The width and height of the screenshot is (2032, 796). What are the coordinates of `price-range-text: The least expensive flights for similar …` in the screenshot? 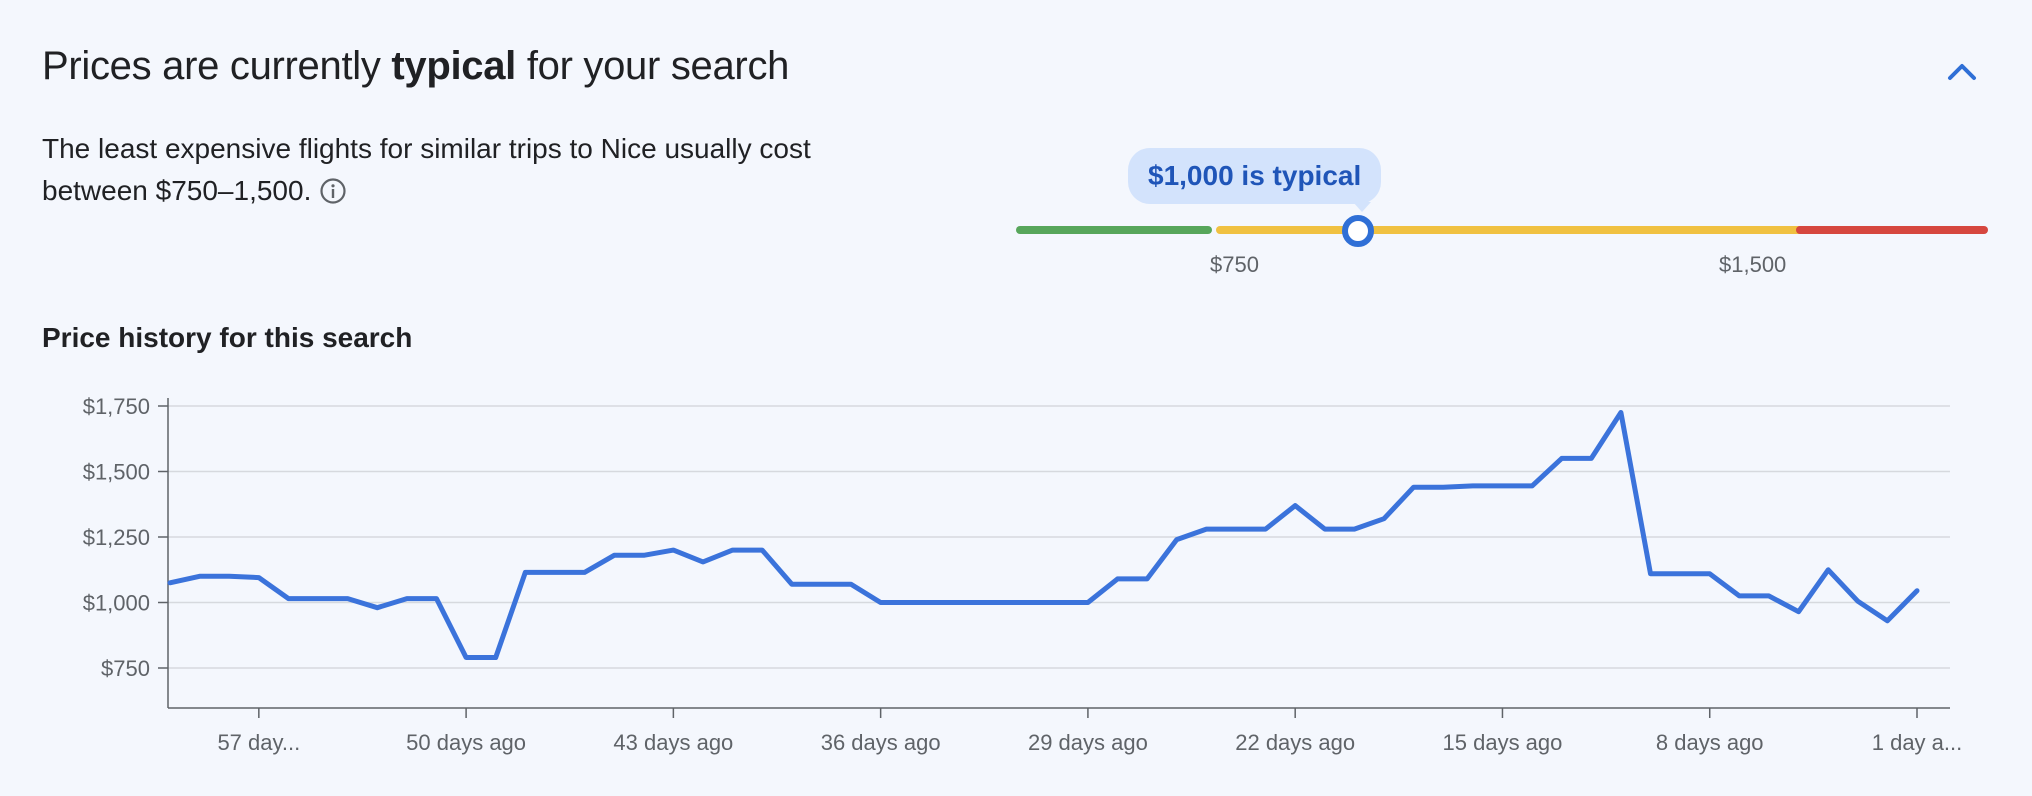 It's located at (426, 169).